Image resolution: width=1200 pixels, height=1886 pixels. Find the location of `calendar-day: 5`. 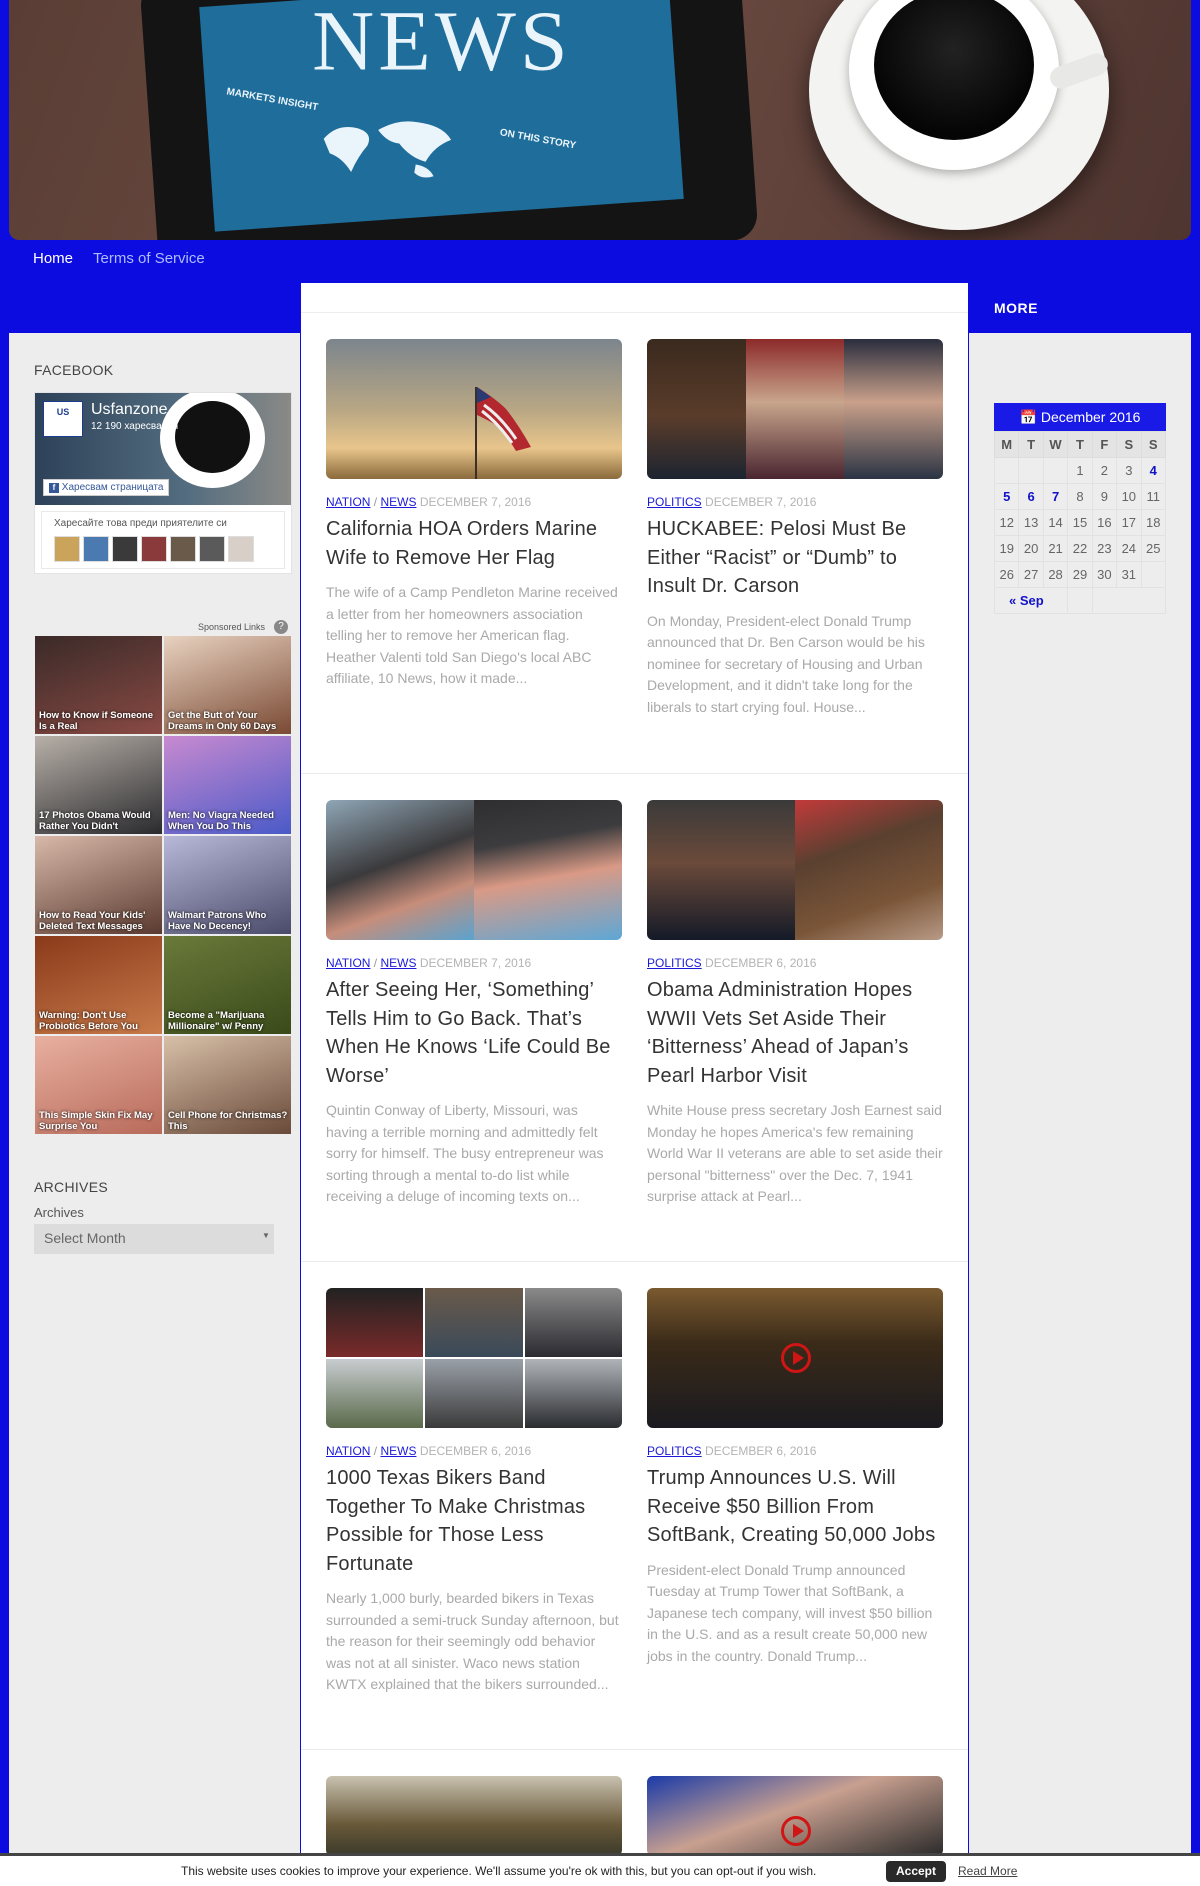

calendar-day: 5 is located at coordinates (1006, 496).